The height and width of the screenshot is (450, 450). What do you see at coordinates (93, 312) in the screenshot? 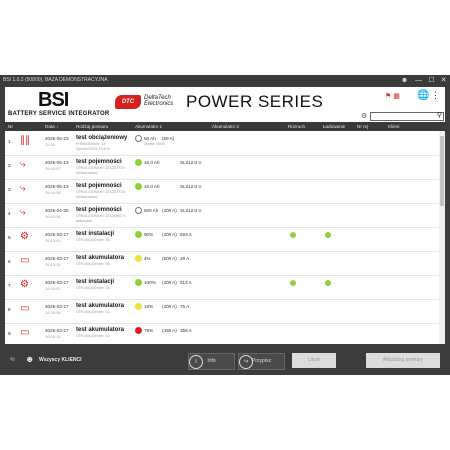
I see `row-device-info: DTE05023/Nom: 33` at bounding box center [93, 312].